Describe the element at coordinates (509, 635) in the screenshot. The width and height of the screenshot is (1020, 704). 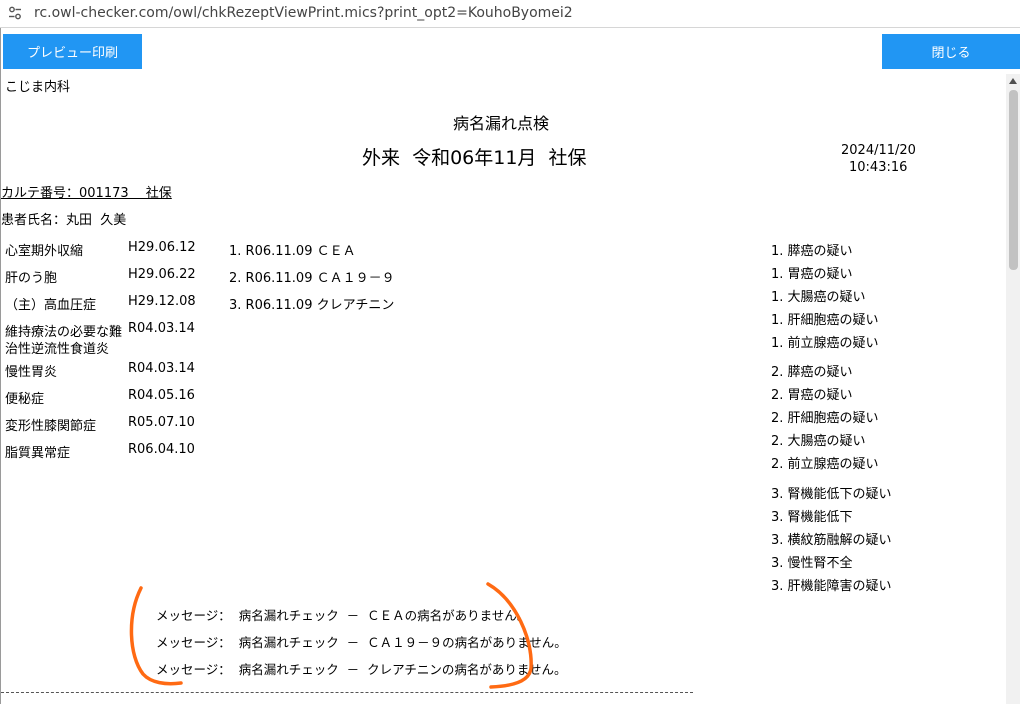
I see `right-annotation-bracket` at that location.